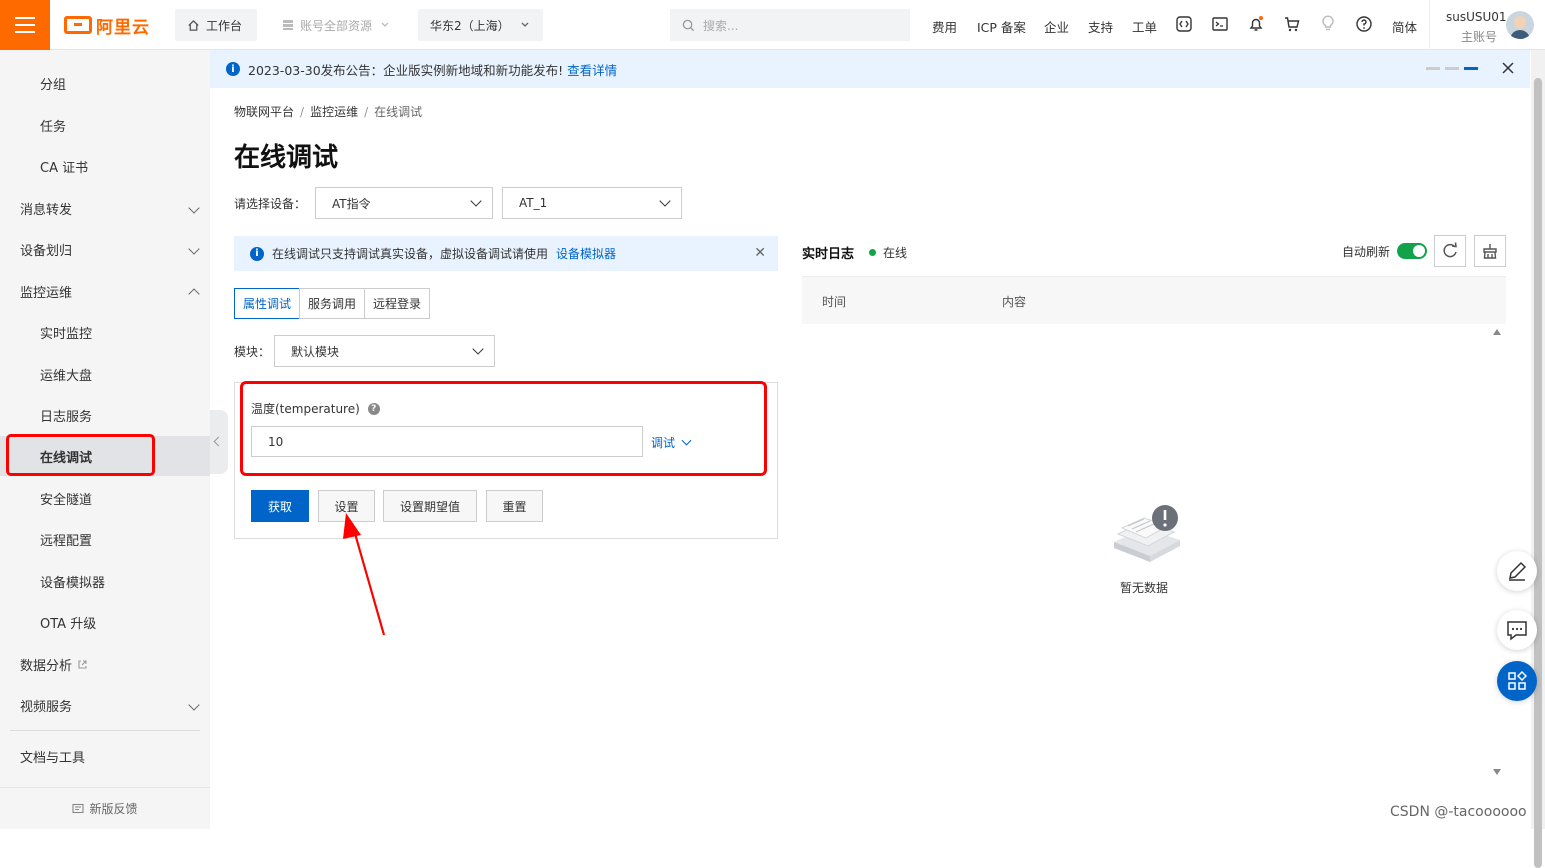  I want to click on help-icon, so click(1364, 24).